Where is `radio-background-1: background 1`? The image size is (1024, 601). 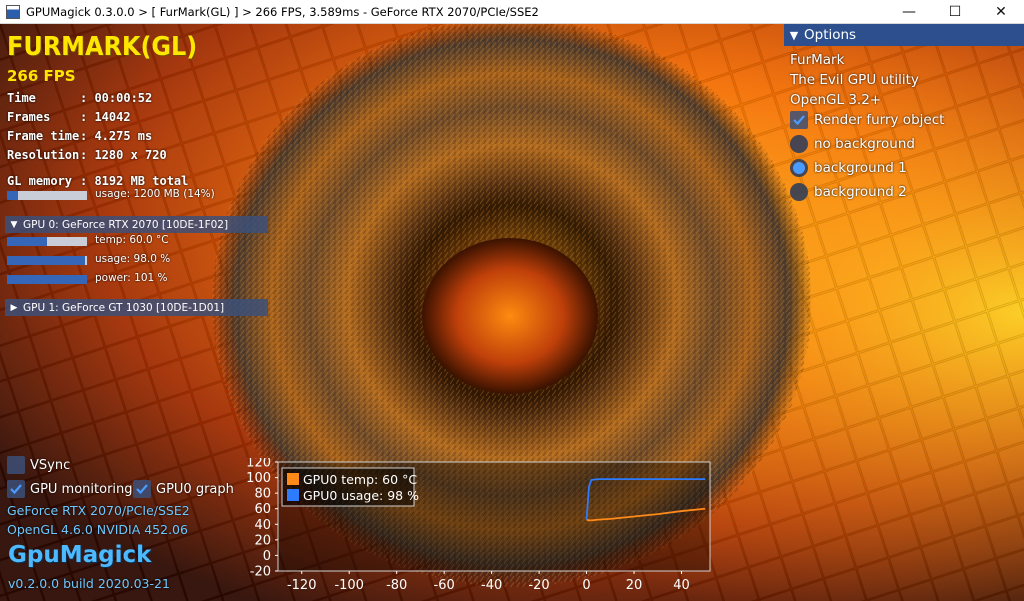
radio-background-1: background 1 is located at coordinates (848, 168).